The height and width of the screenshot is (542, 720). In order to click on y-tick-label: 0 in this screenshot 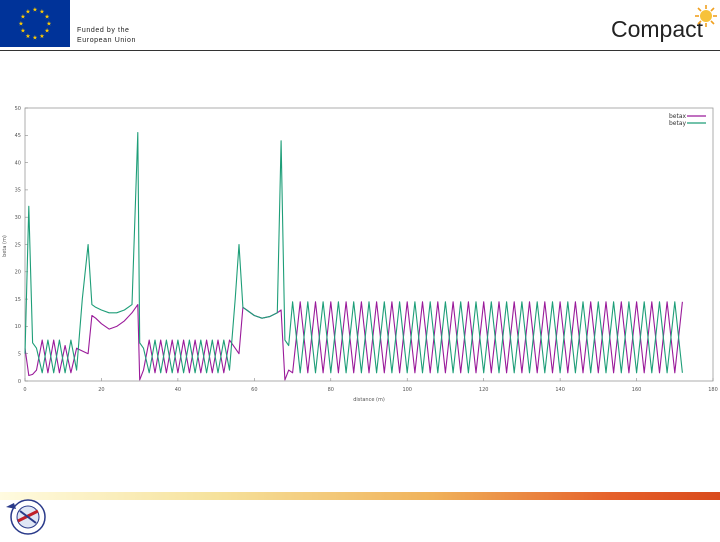, I will do `click(19, 382)`.